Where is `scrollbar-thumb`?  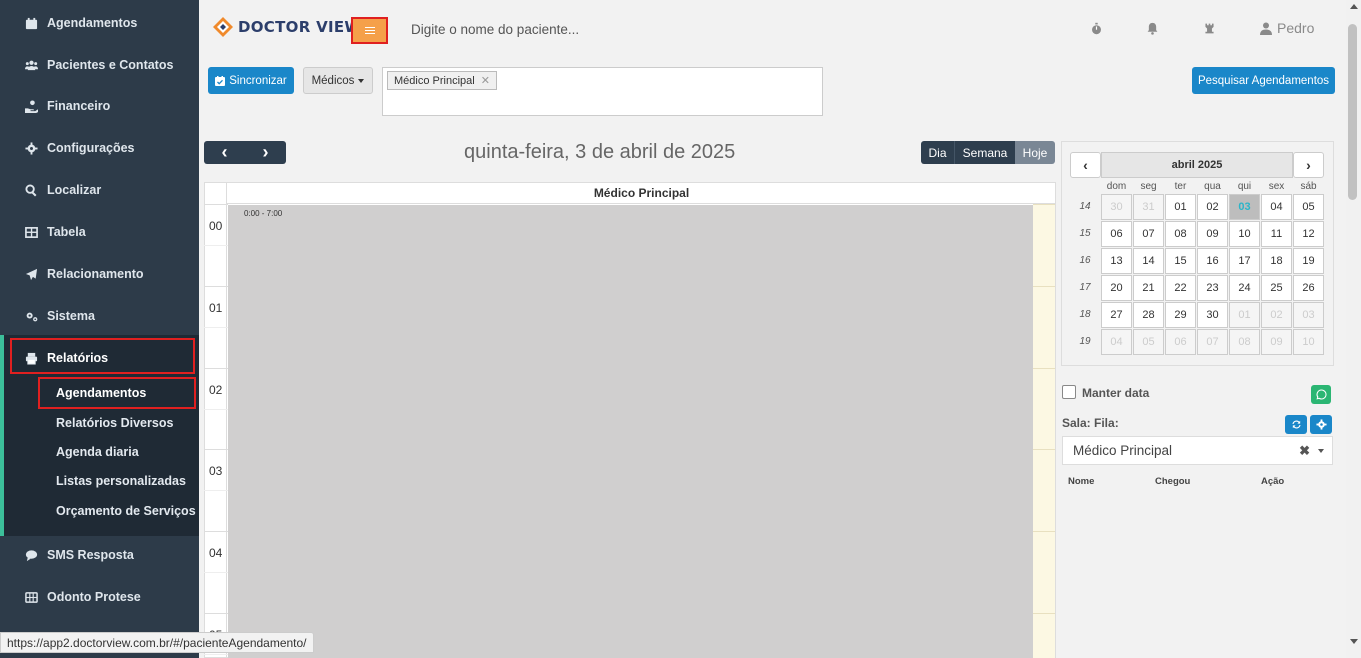
scrollbar-thumb is located at coordinates (1352, 112).